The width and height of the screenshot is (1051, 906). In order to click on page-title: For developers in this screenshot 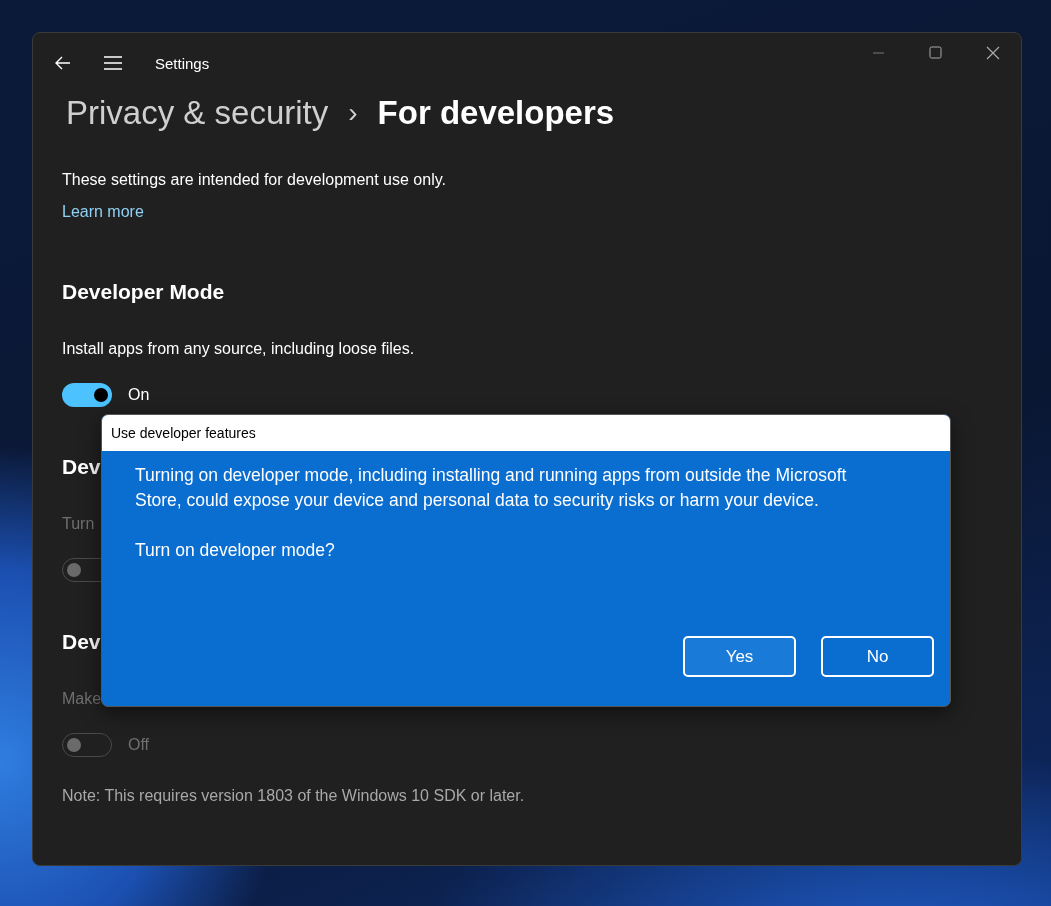, I will do `click(496, 113)`.